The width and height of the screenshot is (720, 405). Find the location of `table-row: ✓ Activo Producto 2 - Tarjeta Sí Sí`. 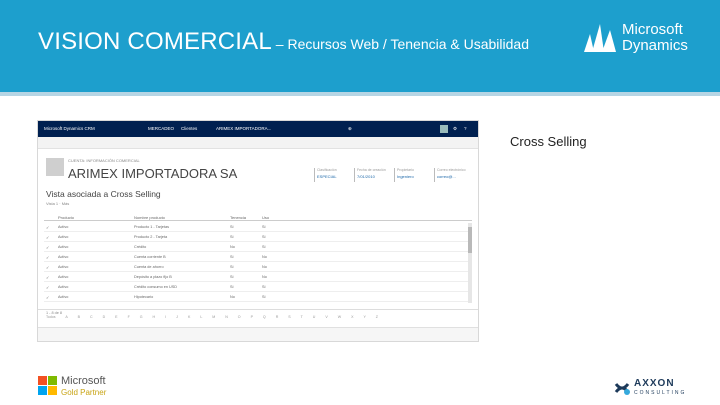

table-row: ✓ Activo Producto 2 - Tarjeta Sí Sí is located at coordinates (258, 237).